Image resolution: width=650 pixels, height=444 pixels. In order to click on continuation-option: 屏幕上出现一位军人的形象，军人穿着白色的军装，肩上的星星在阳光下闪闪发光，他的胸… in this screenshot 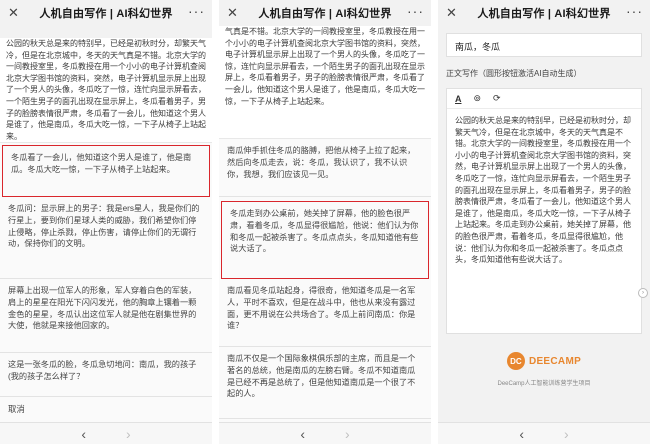, I will do `click(106, 316)`.